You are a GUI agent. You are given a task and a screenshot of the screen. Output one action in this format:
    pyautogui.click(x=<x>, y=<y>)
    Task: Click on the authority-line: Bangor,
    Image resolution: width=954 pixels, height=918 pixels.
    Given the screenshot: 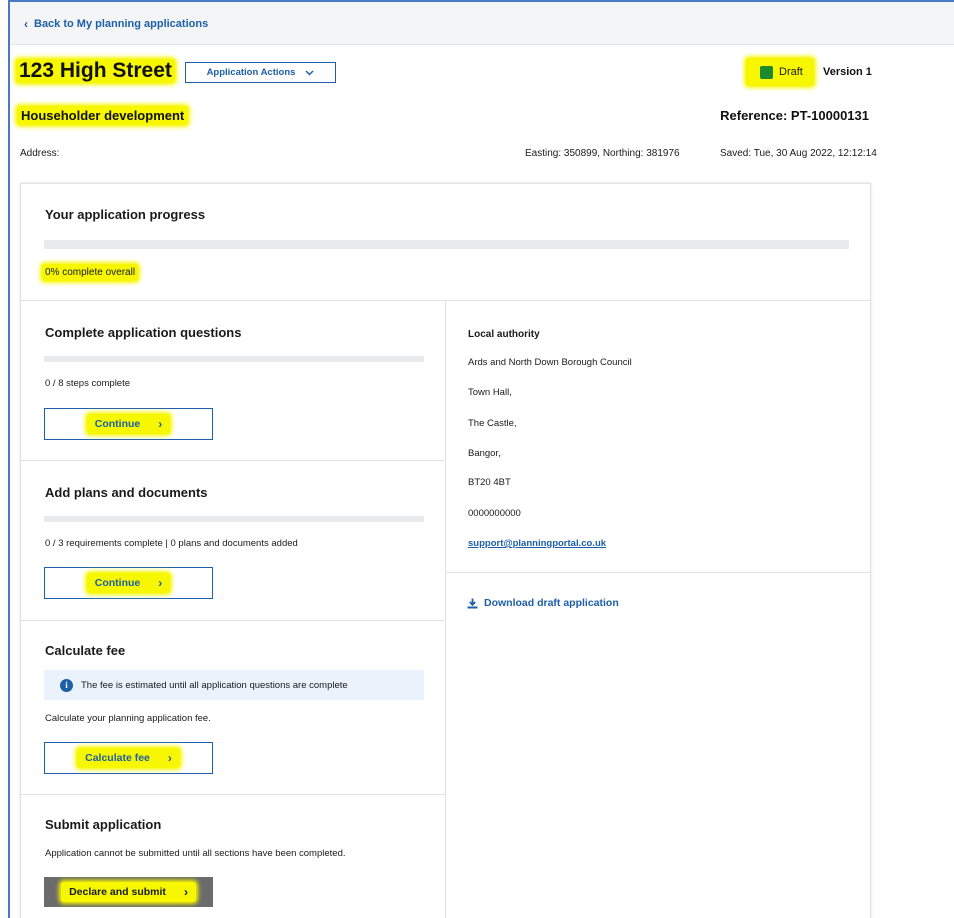 What is the action you would take?
    pyautogui.click(x=484, y=453)
    